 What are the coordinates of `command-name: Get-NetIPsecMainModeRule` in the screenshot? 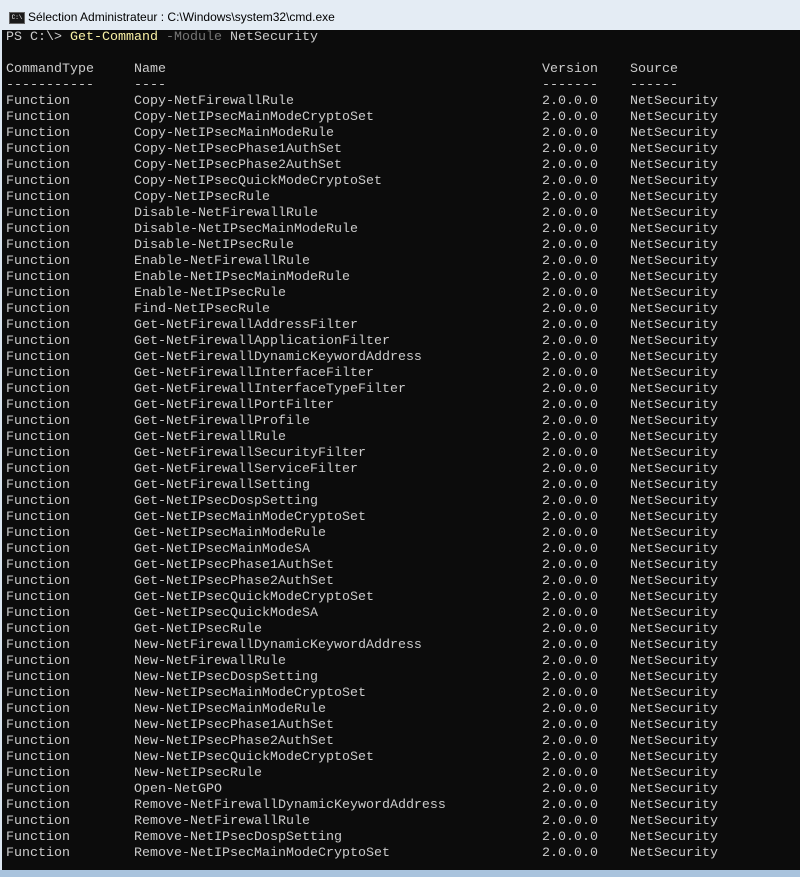 It's located at (230, 533).